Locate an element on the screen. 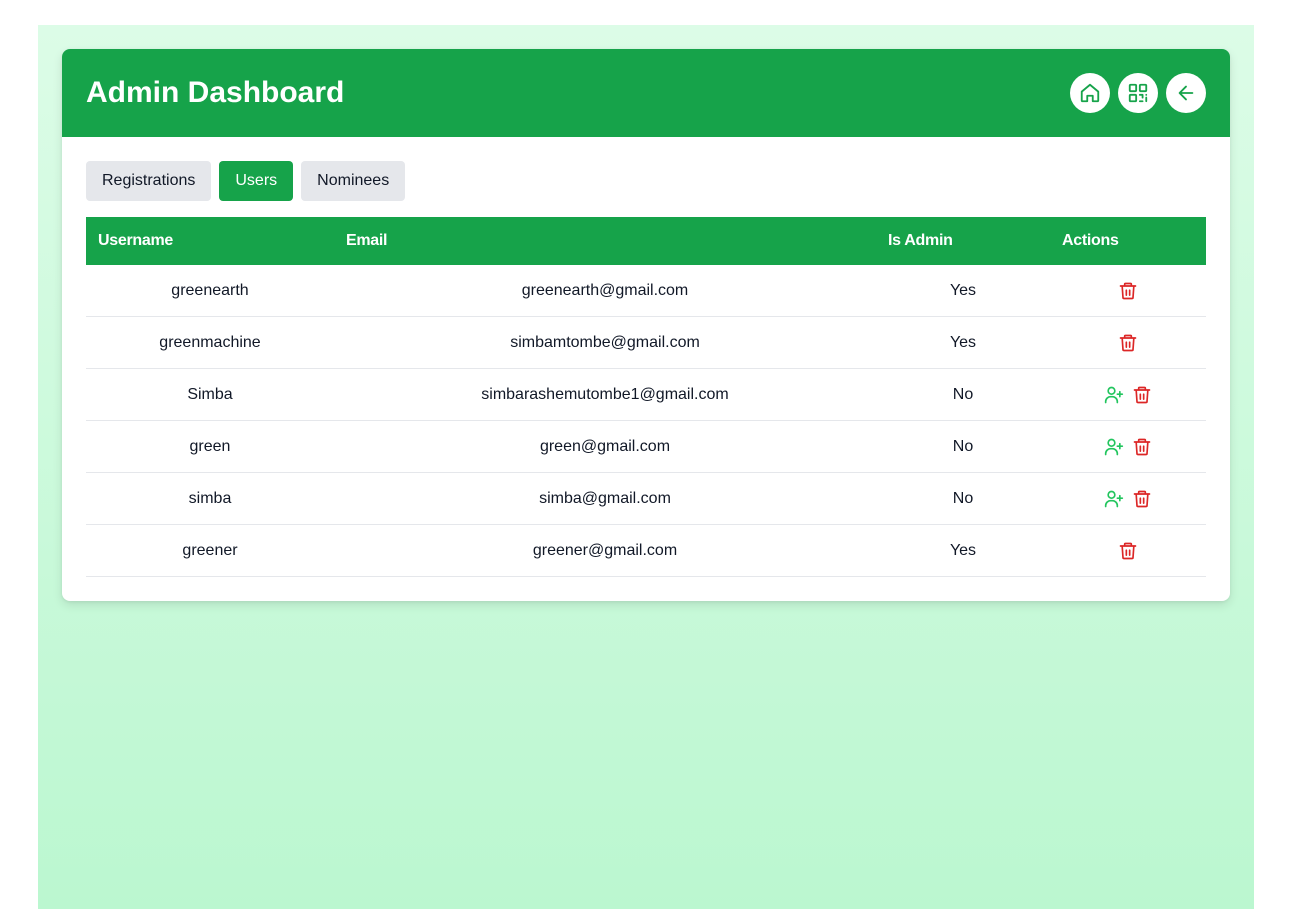  table-row: green green@gmail.com No is located at coordinates (646, 446).